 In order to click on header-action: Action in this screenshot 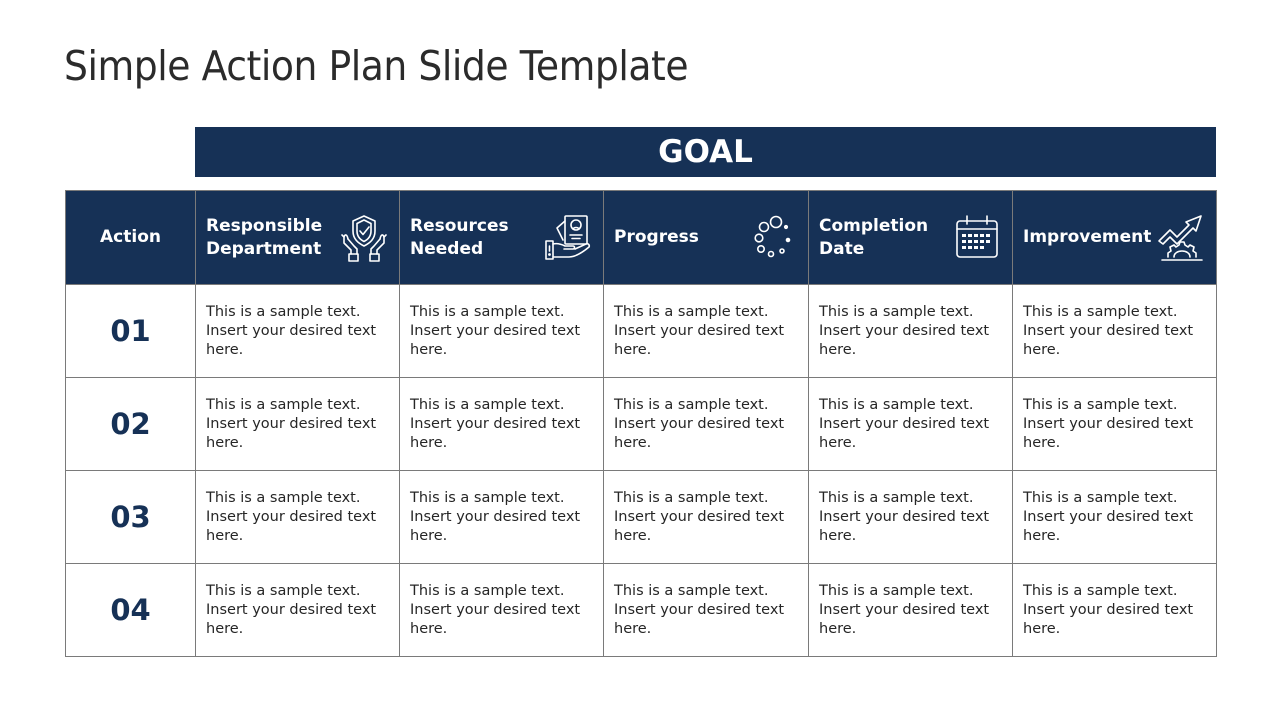, I will do `click(130, 237)`.